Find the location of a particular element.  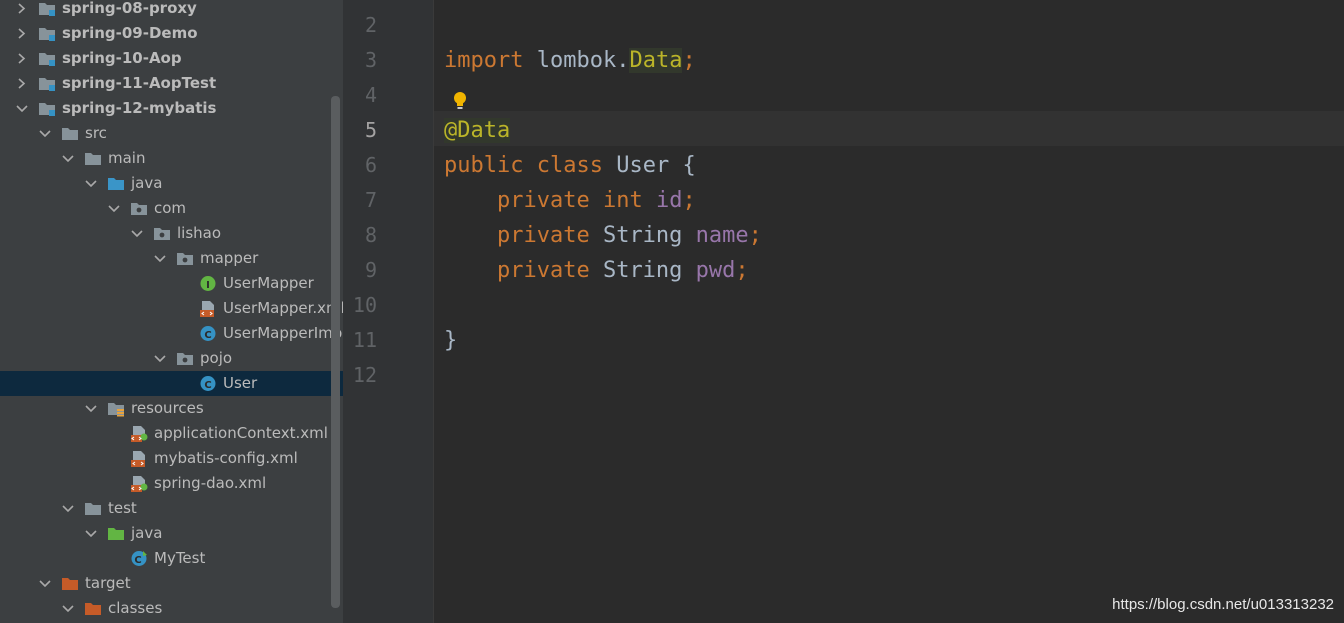

closing-brace: } is located at coordinates (451, 340).